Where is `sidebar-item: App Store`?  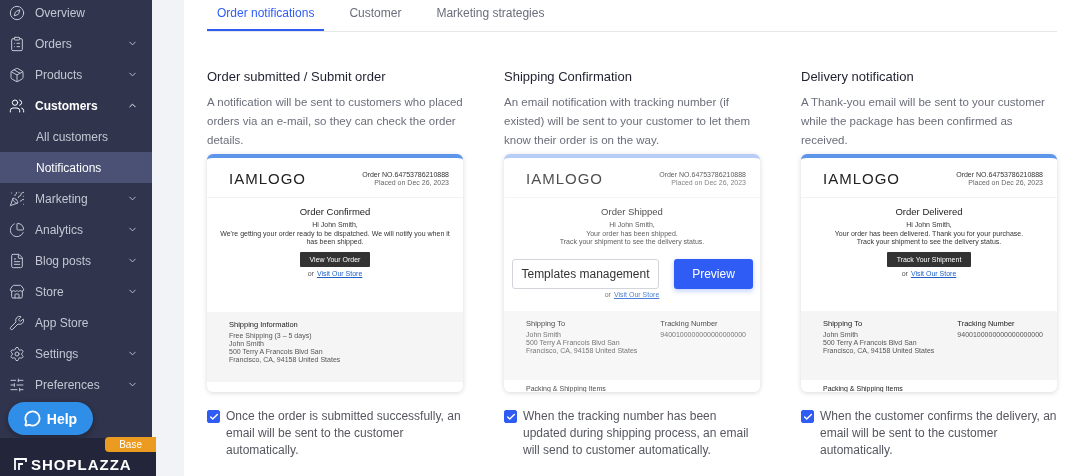 sidebar-item: App Store is located at coordinates (76, 322).